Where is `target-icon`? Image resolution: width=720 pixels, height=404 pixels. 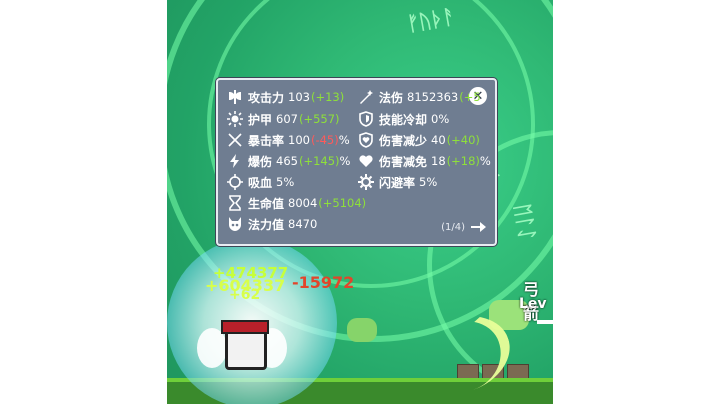 target-icon is located at coordinates (235, 182).